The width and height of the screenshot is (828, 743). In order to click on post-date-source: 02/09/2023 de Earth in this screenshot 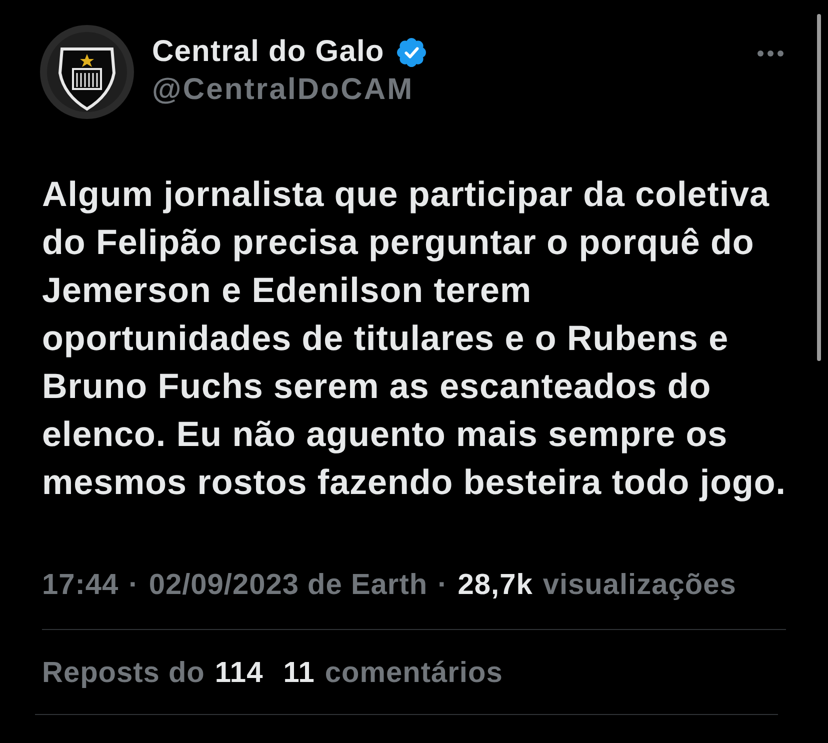, I will do `click(288, 585)`.